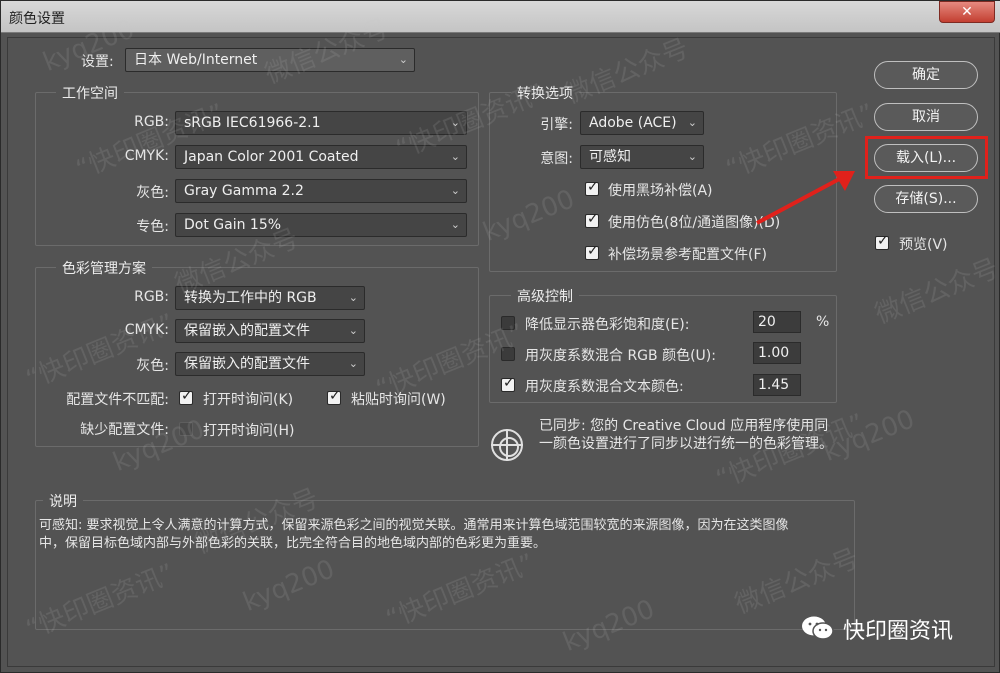 The width and height of the screenshot is (1000, 673). Describe the element at coordinates (90, 93) in the screenshot. I see `working-spaces-legend: 工作空间` at that location.